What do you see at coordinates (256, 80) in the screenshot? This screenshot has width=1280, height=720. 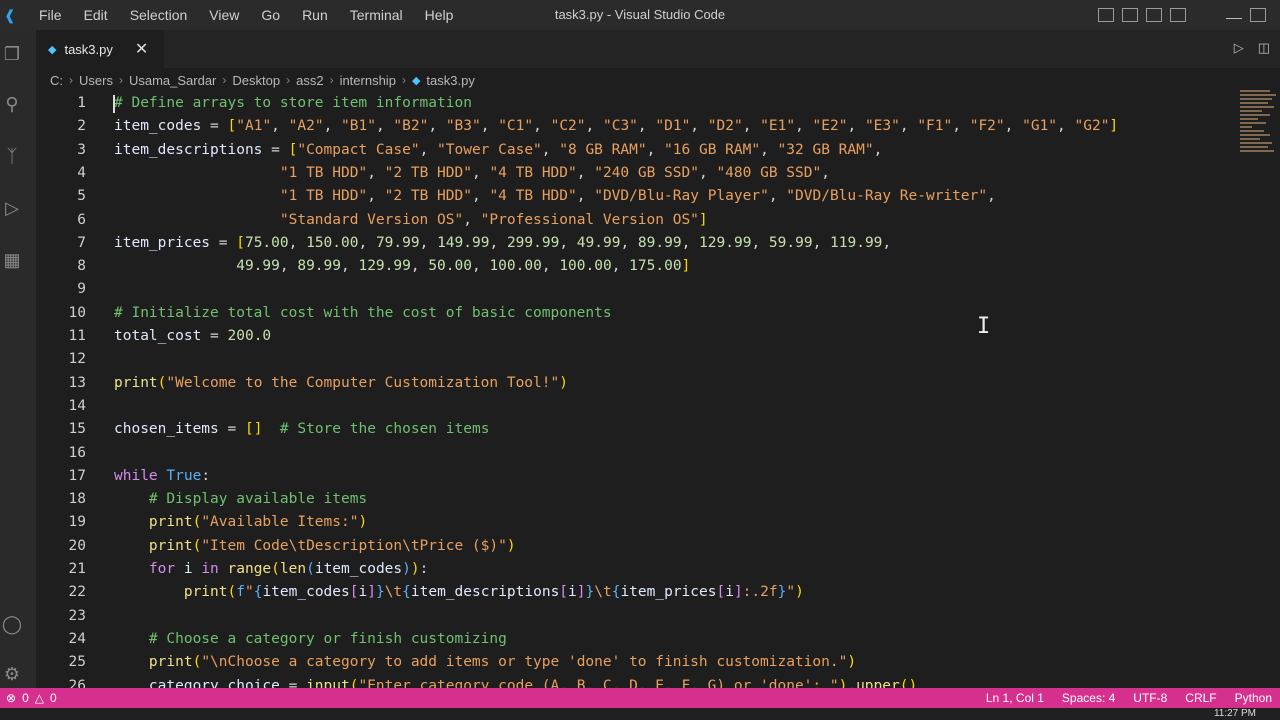 I see `breadcrumb-item: Desktop` at bounding box center [256, 80].